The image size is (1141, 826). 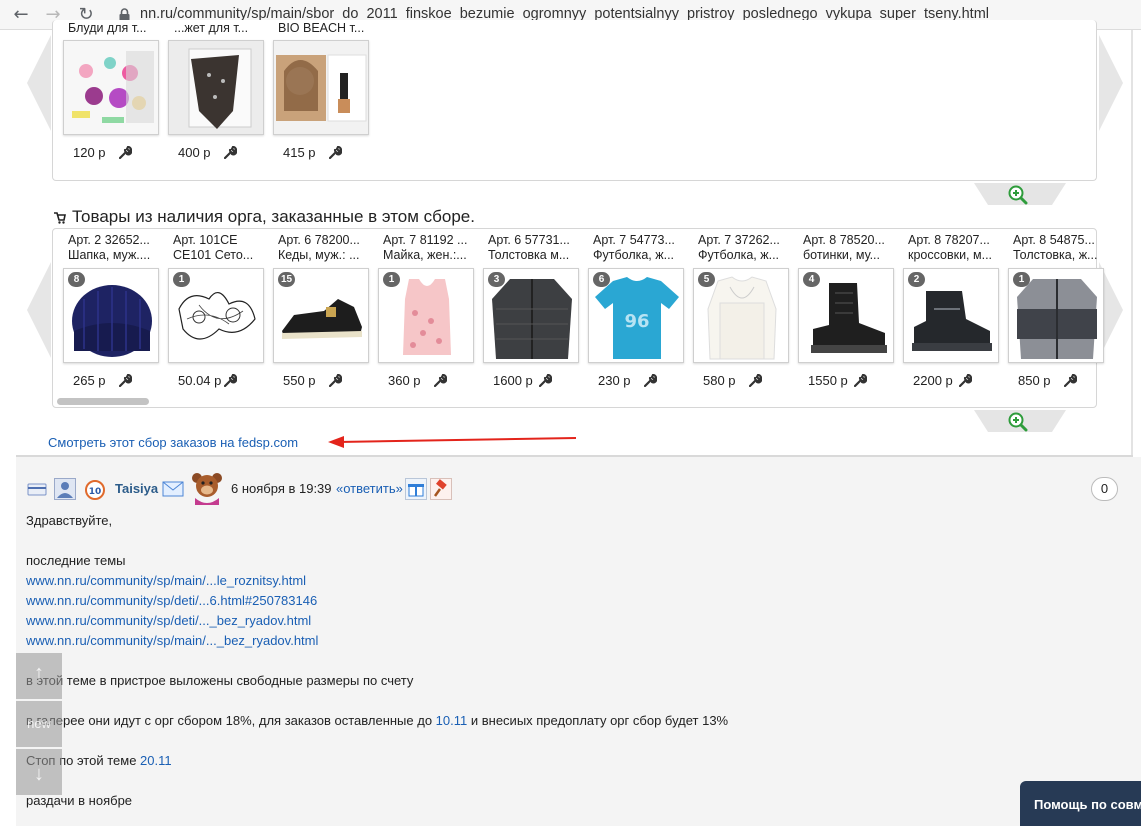 I want to click on item-price: 400 р, so click(x=194, y=152).